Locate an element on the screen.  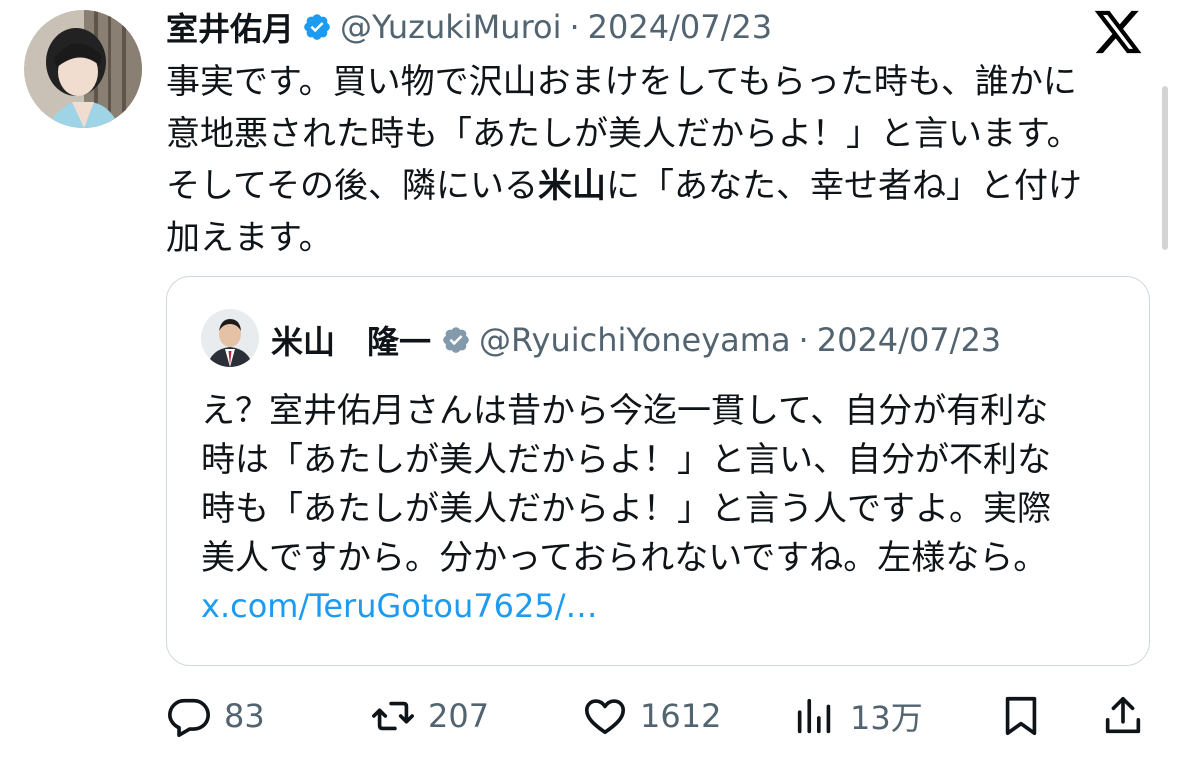
scrollbar is located at coordinates (1165, 168).